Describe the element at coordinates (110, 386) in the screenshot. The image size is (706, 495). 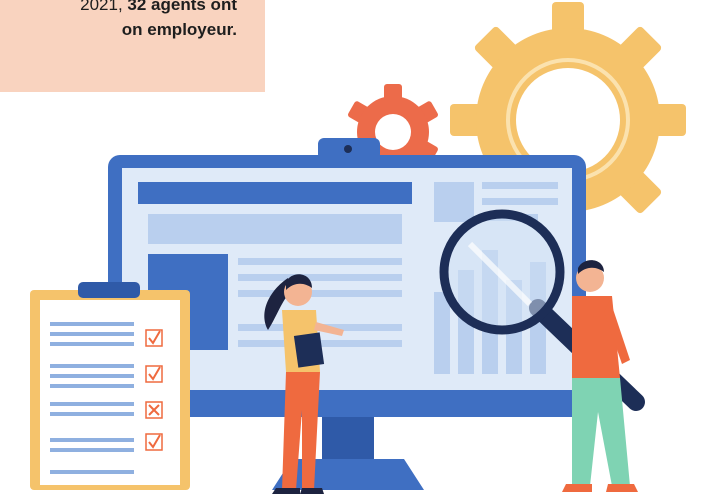
I see `clipboard-checklist` at that location.